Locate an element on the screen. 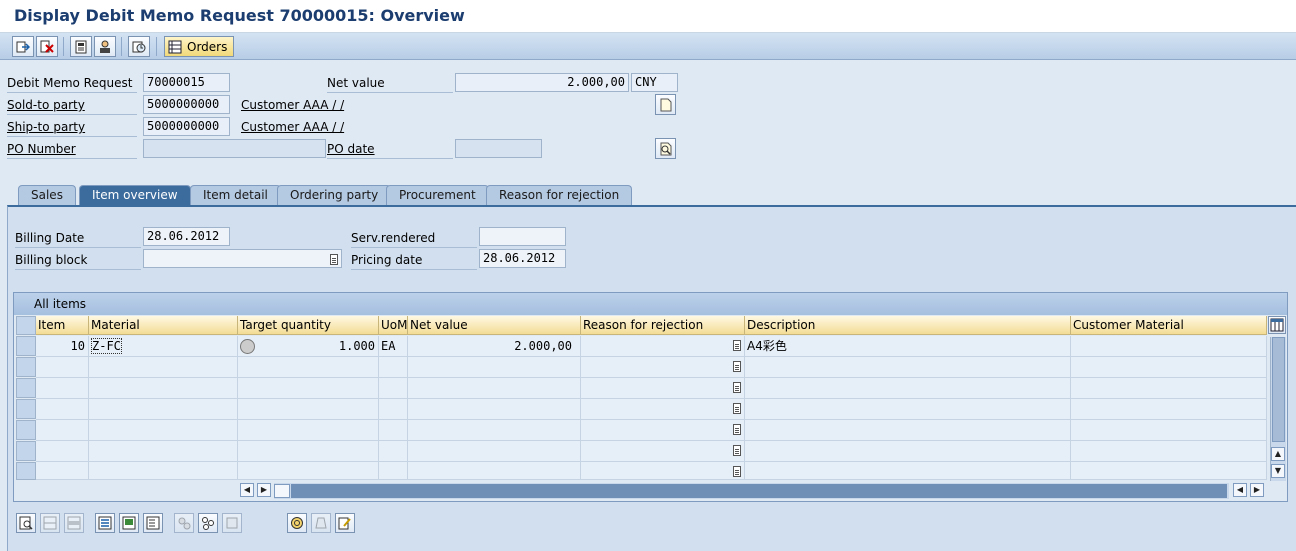 The image size is (1296, 551). vertical-scrollbar: ▲ ▼ is located at coordinates (1278, 409).